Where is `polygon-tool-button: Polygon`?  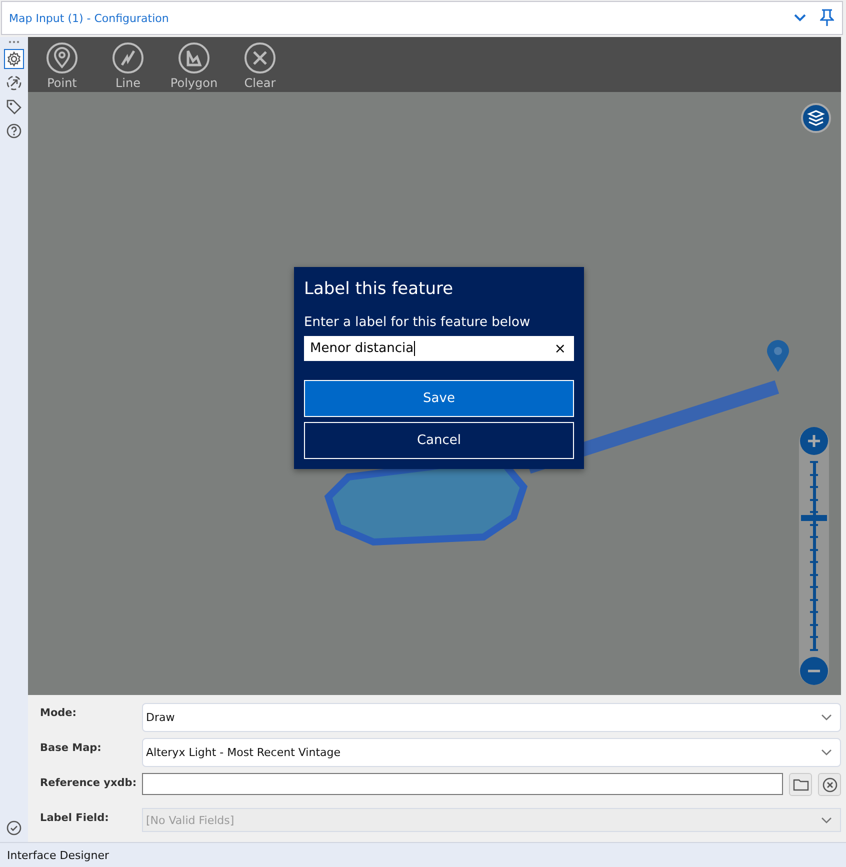
polygon-tool-button: Polygon is located at coordinates (194, 64).